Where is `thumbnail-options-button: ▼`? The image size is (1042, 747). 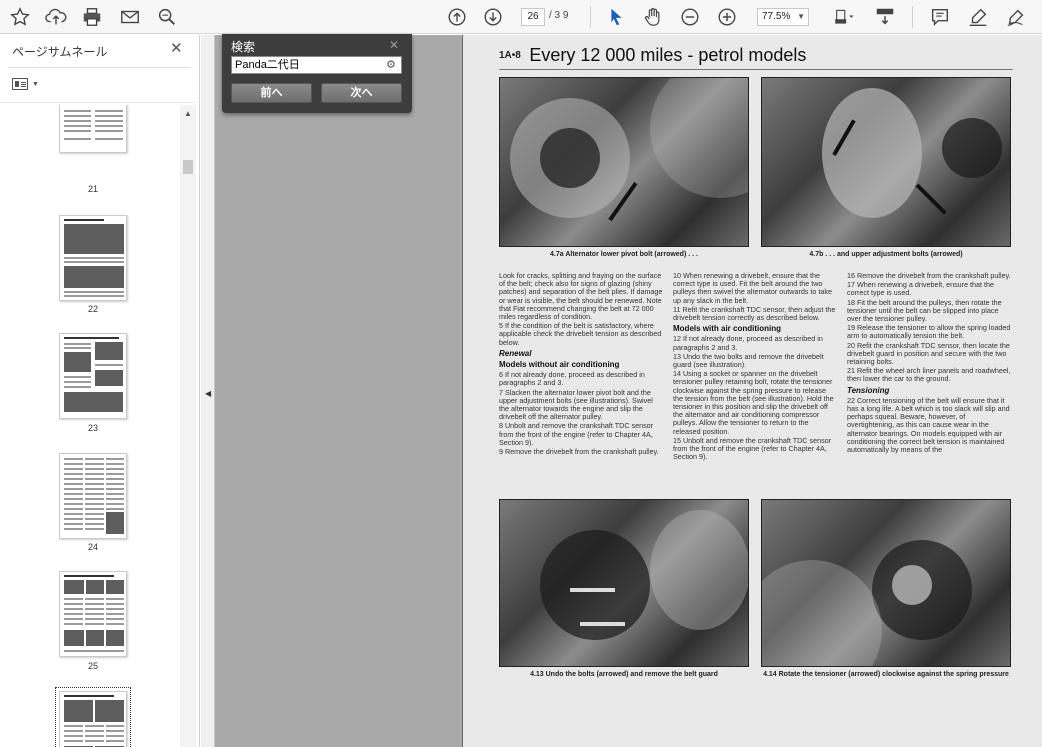
thumbnail-options-button: ▼ is located at coordinates (25, 84).